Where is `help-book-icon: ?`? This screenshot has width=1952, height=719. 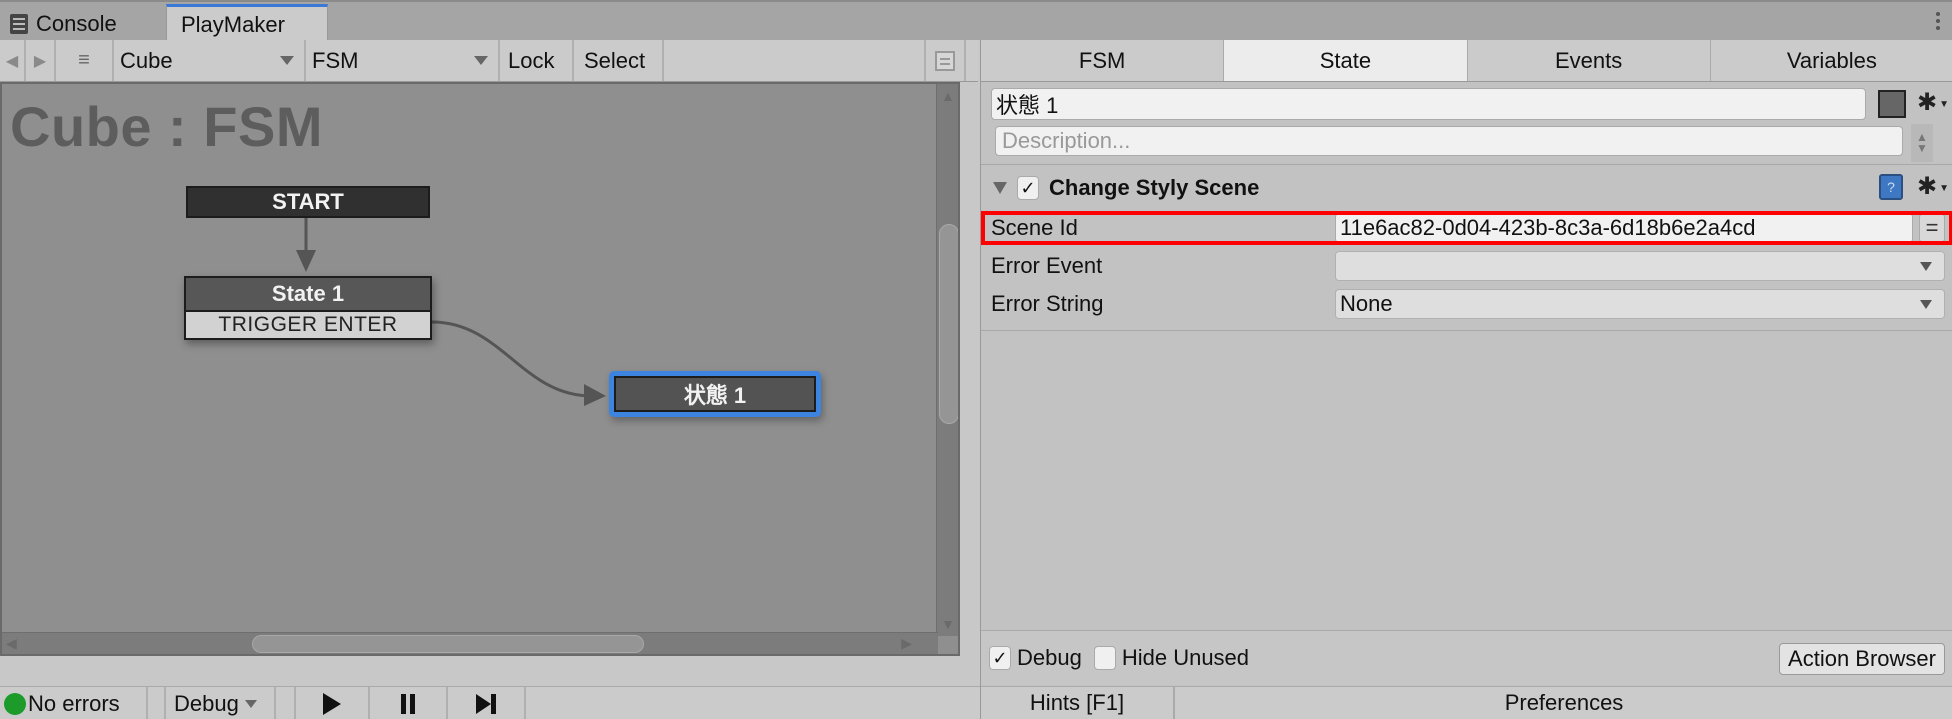
help-book-icon: ? is located at coordinates (1891, 187).